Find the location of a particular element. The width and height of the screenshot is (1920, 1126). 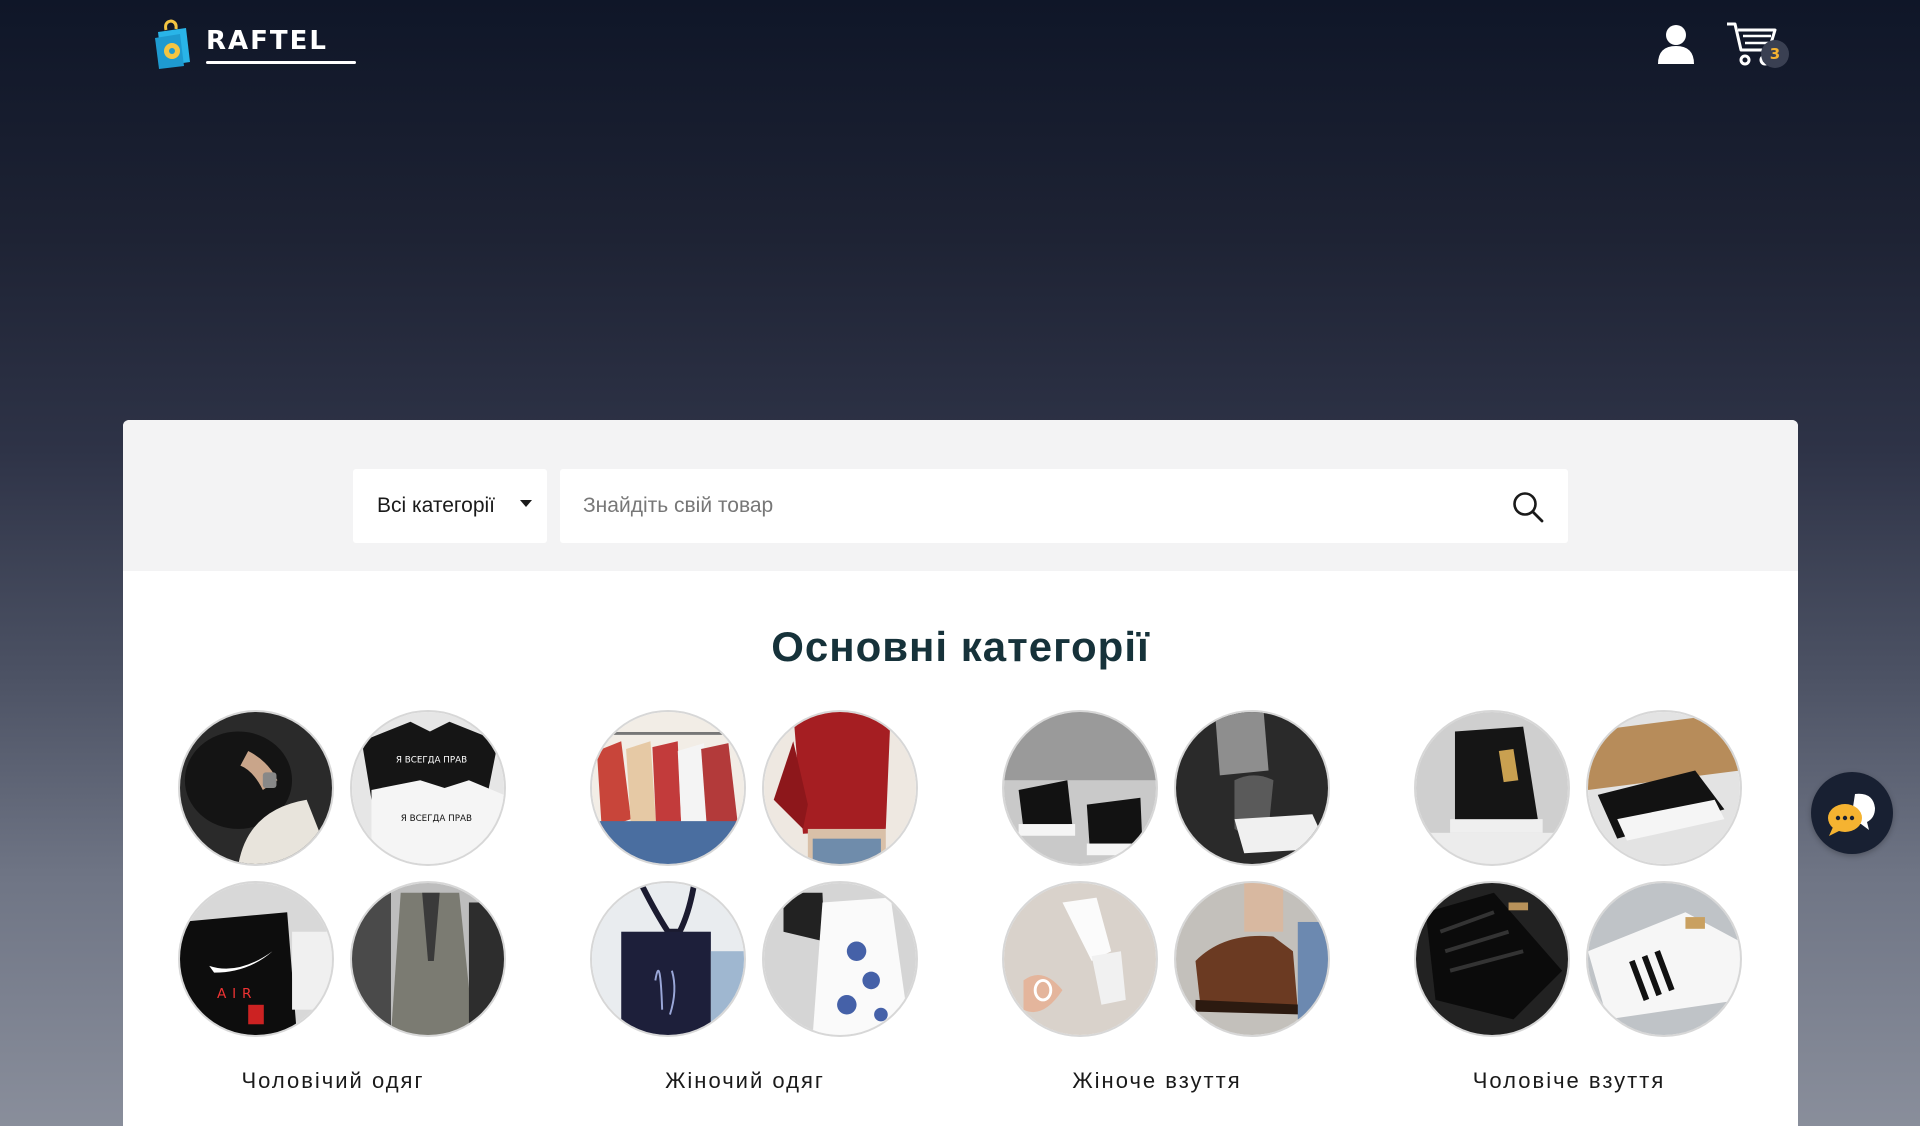

user-icon is located at coordinates (1676, 44).